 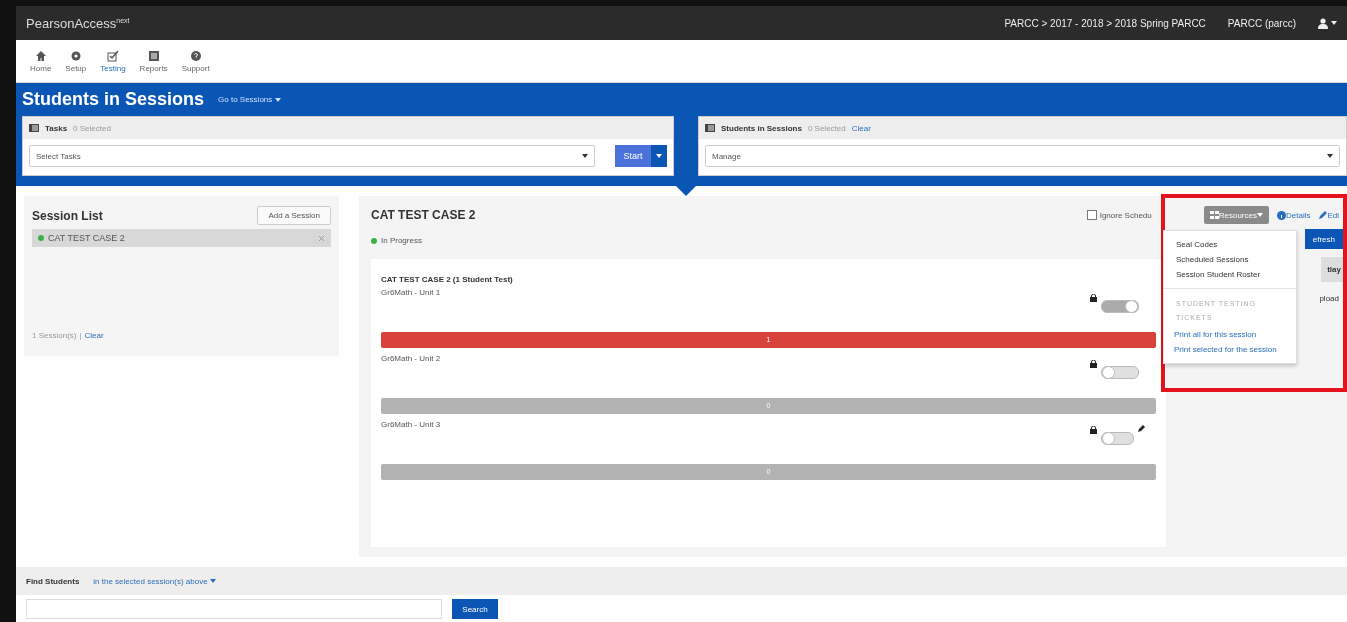 I want to click on info-icon, so click(x=1281, y=215).